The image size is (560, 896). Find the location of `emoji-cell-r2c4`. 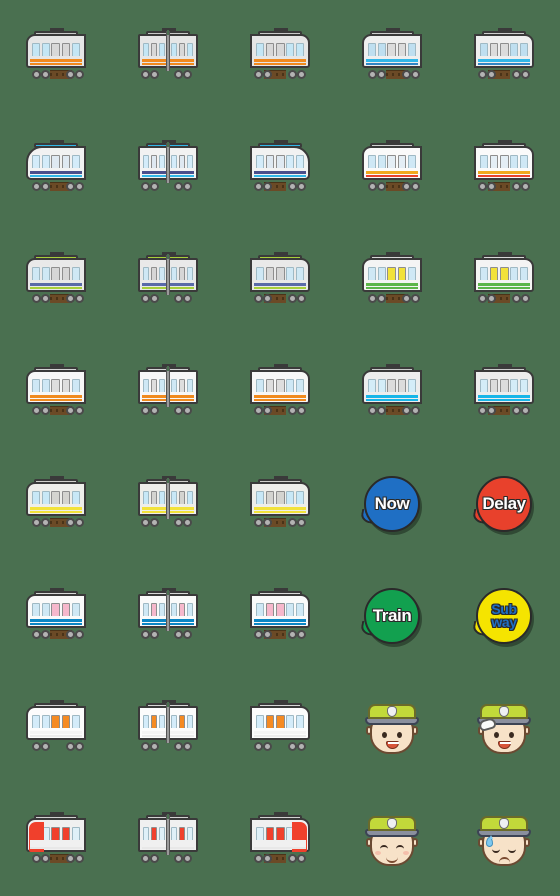

emoji-cell-r2c4 is located at coordinates (392, 168).